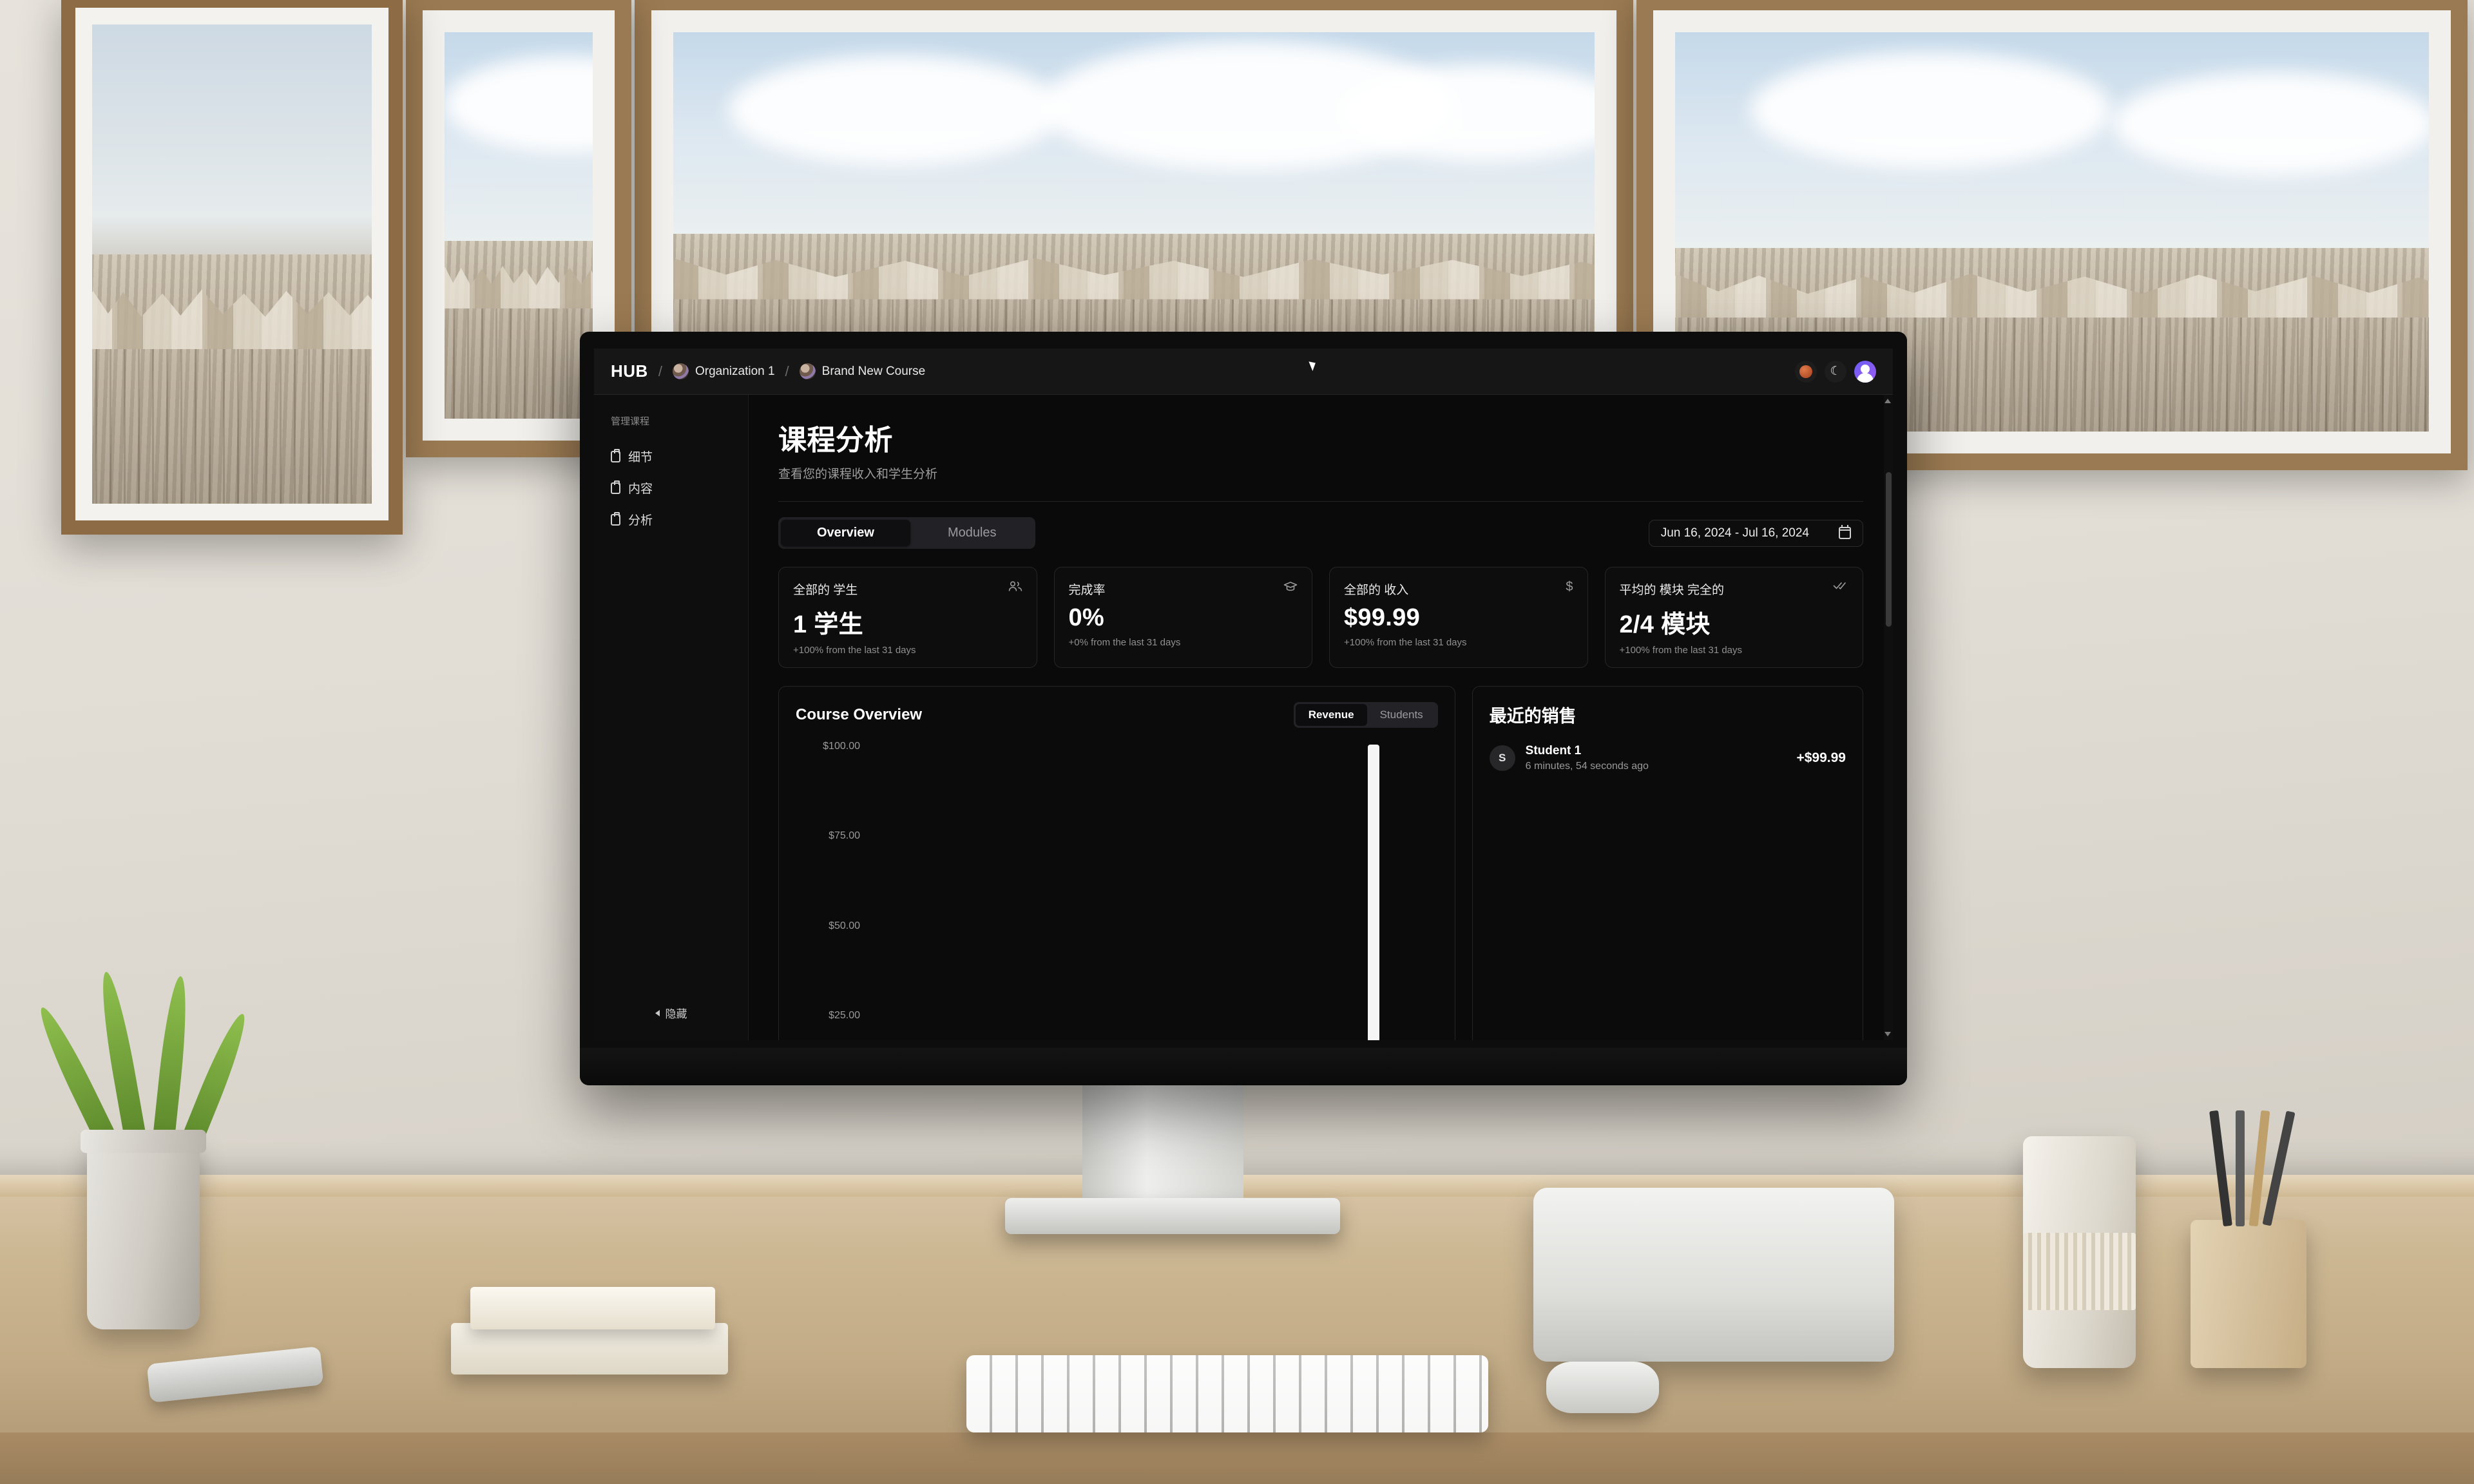  What do you see at coordinates (1313, 365) in the screenshot?
I see `mouse-cursor` at bounding box center [1313, 365].